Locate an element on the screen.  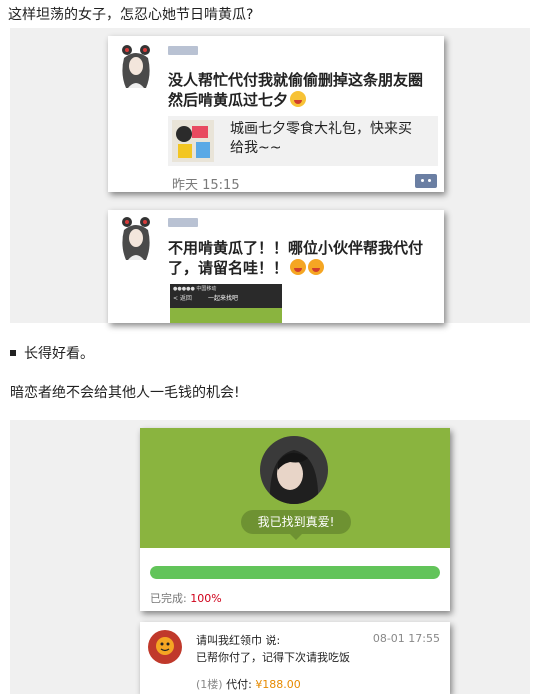
mini-green-area is located at coordinates (226, 315).